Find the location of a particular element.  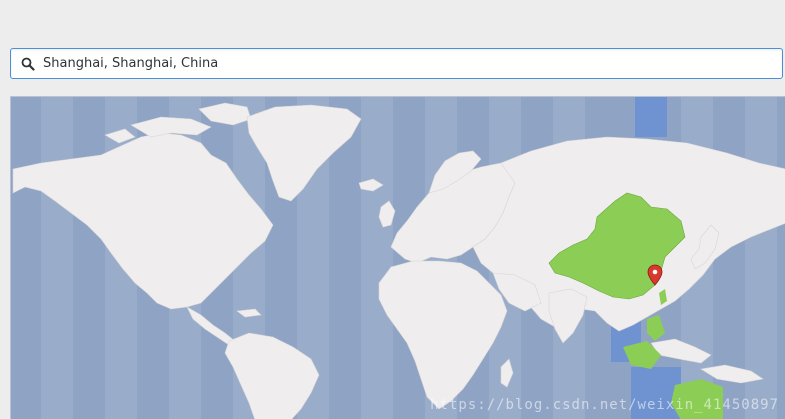

location-search-input: Shanghai, Shanghai, China is located at coordinates (396, 63).